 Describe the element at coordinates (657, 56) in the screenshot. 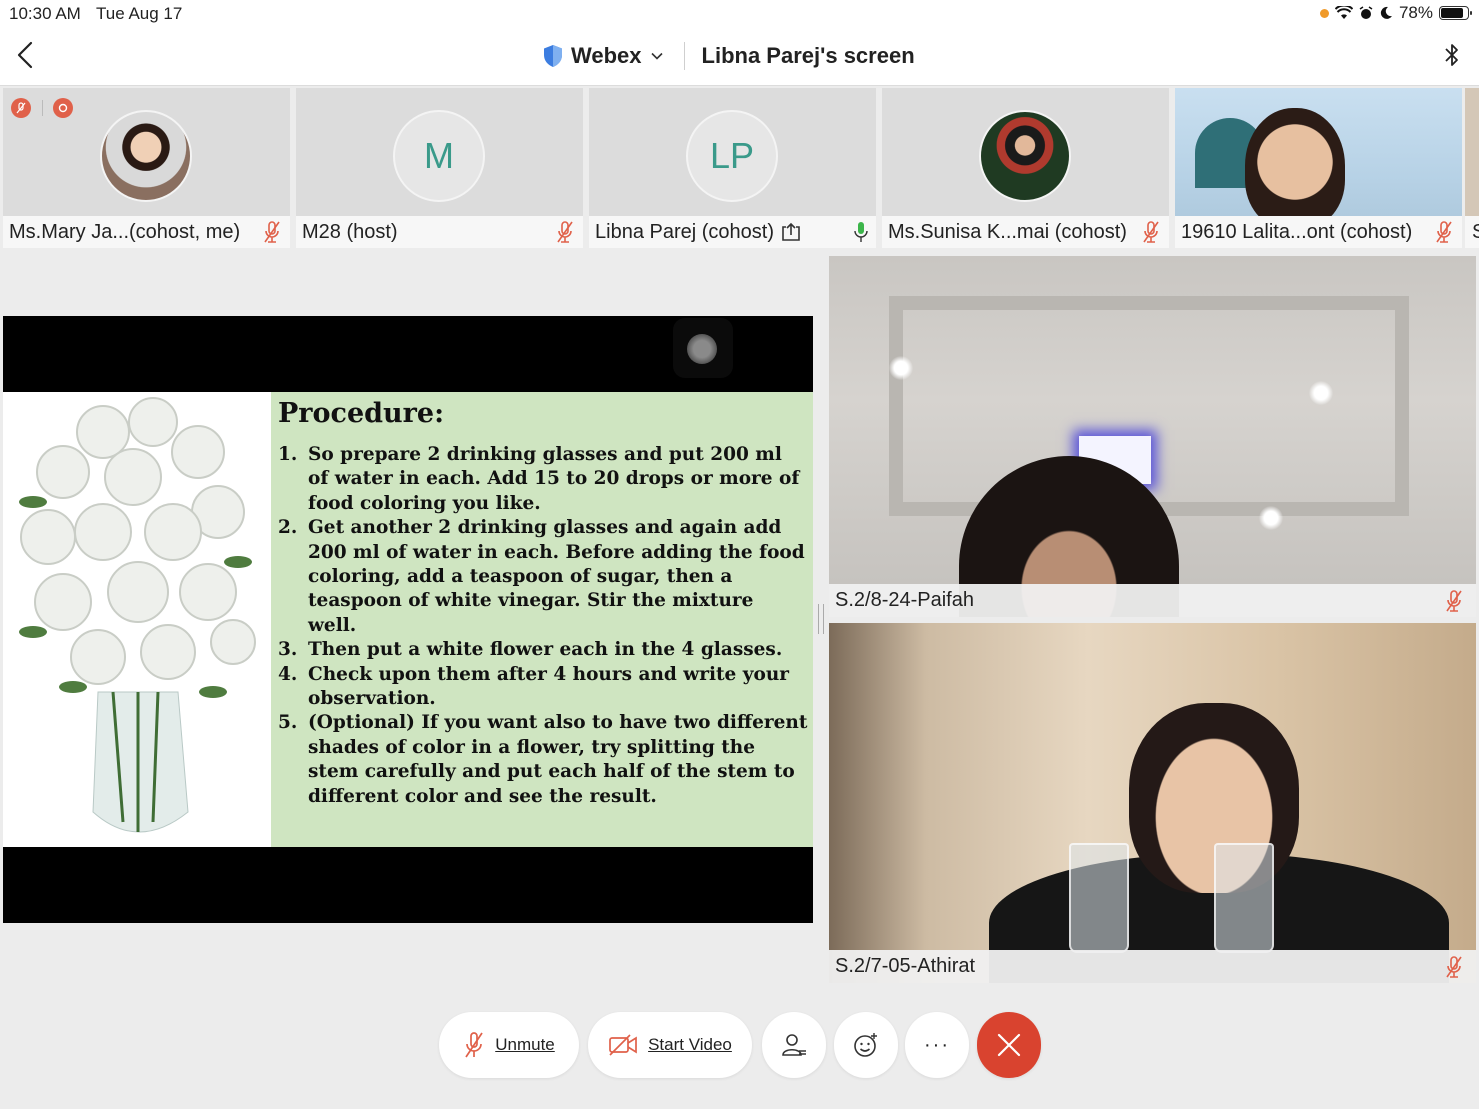

I see `chevron-down-icon` at that location.